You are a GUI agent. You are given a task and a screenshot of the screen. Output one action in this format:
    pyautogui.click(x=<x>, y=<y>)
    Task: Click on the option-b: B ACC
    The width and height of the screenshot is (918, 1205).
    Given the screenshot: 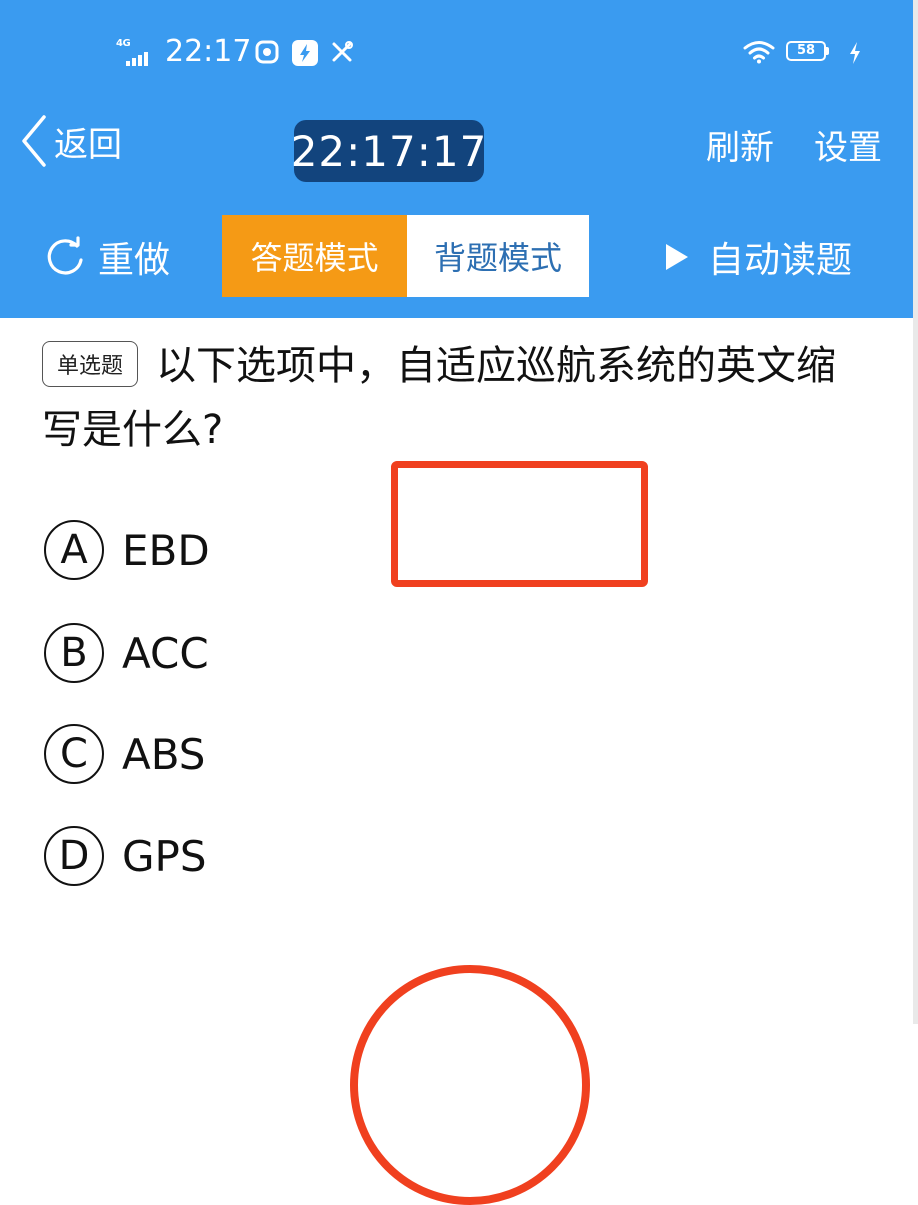 What is the action you would take?
    pyautogui.click(x=126, y=653)
    